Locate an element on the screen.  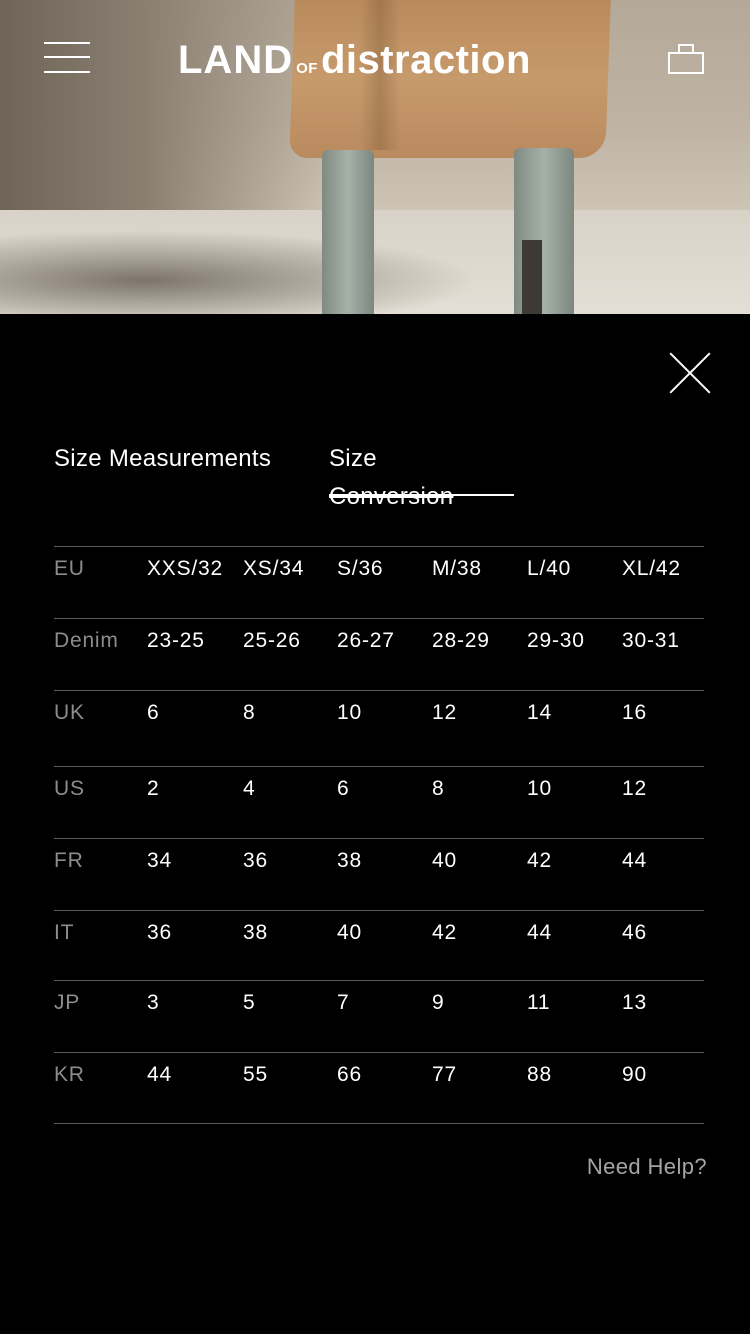
size-guide-tabs: Size Measurements Size Conversion is located at coordinates (379, 480).